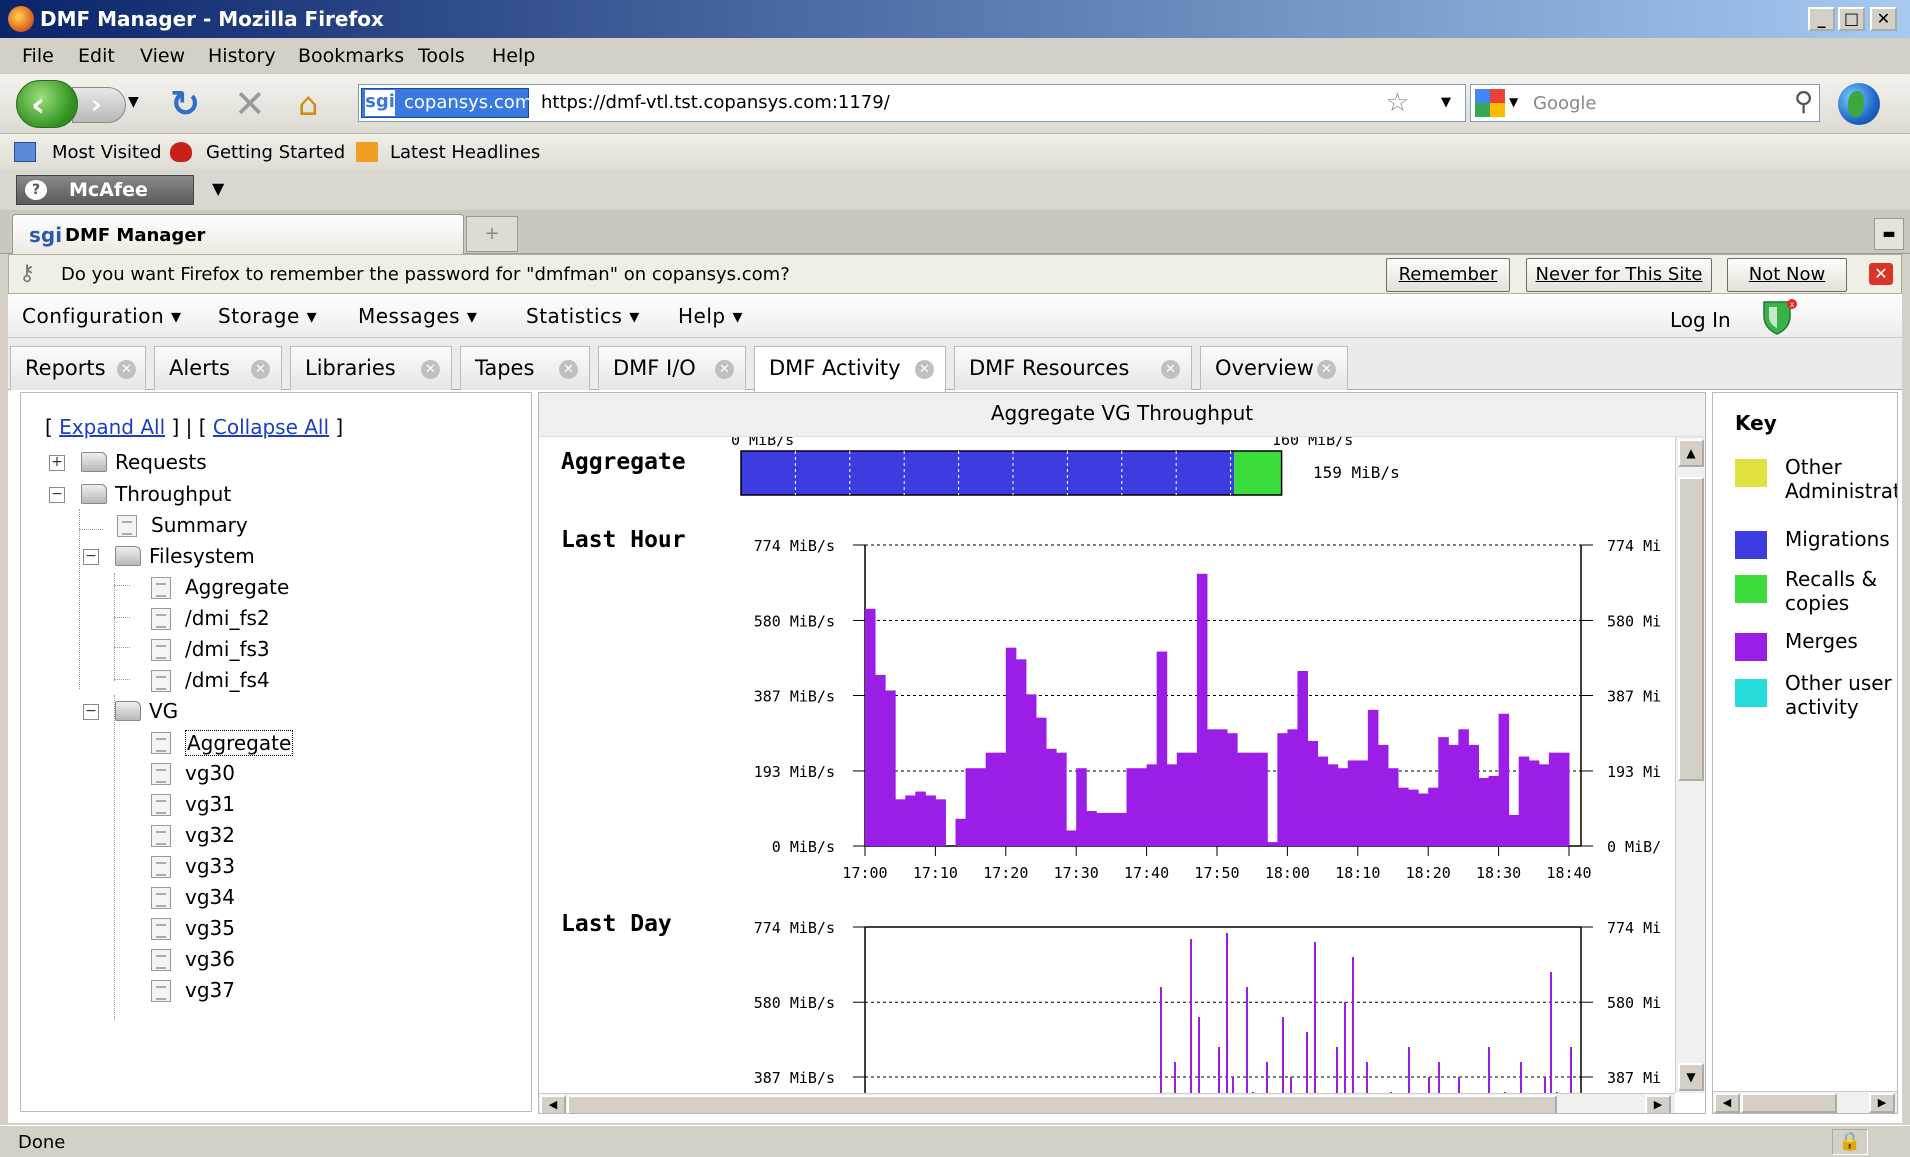 The height and width of the screenshot is (1157, 1910). What do you see at coordinates (102, 316) in the screenshot?
I see `app-menu-configuration: Configuration ▾` at bounding box center [102, 316].